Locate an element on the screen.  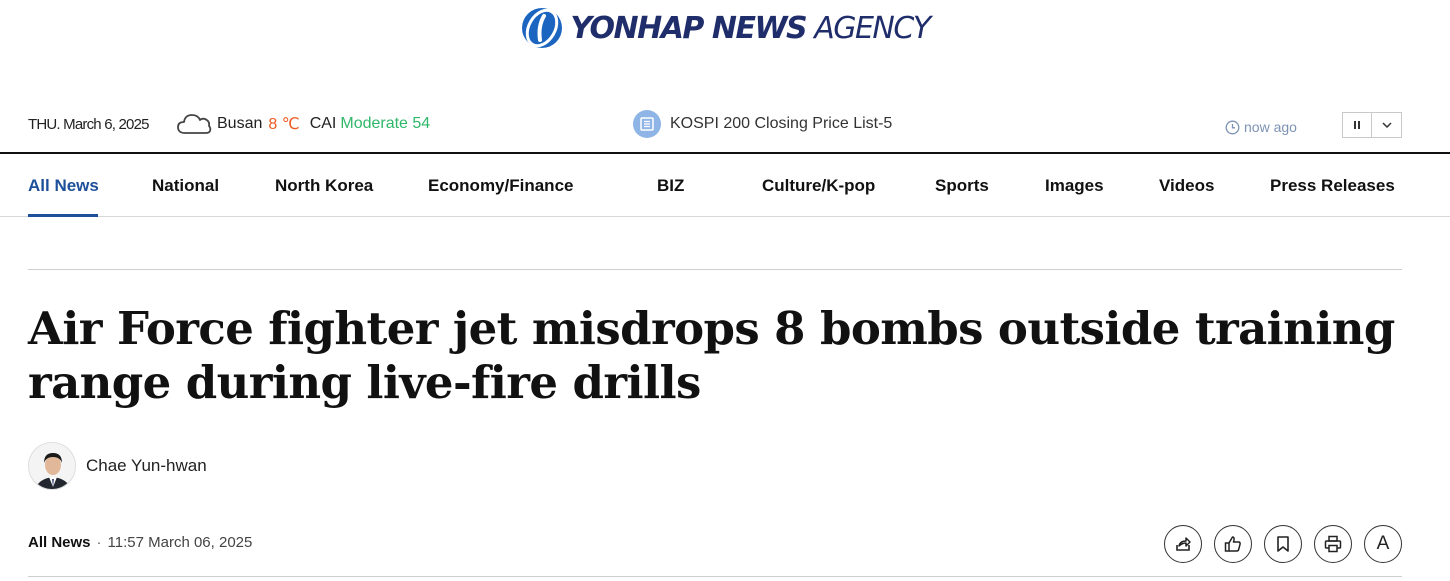
time-ago-label: now ago is located at coordinates (1270, 127).